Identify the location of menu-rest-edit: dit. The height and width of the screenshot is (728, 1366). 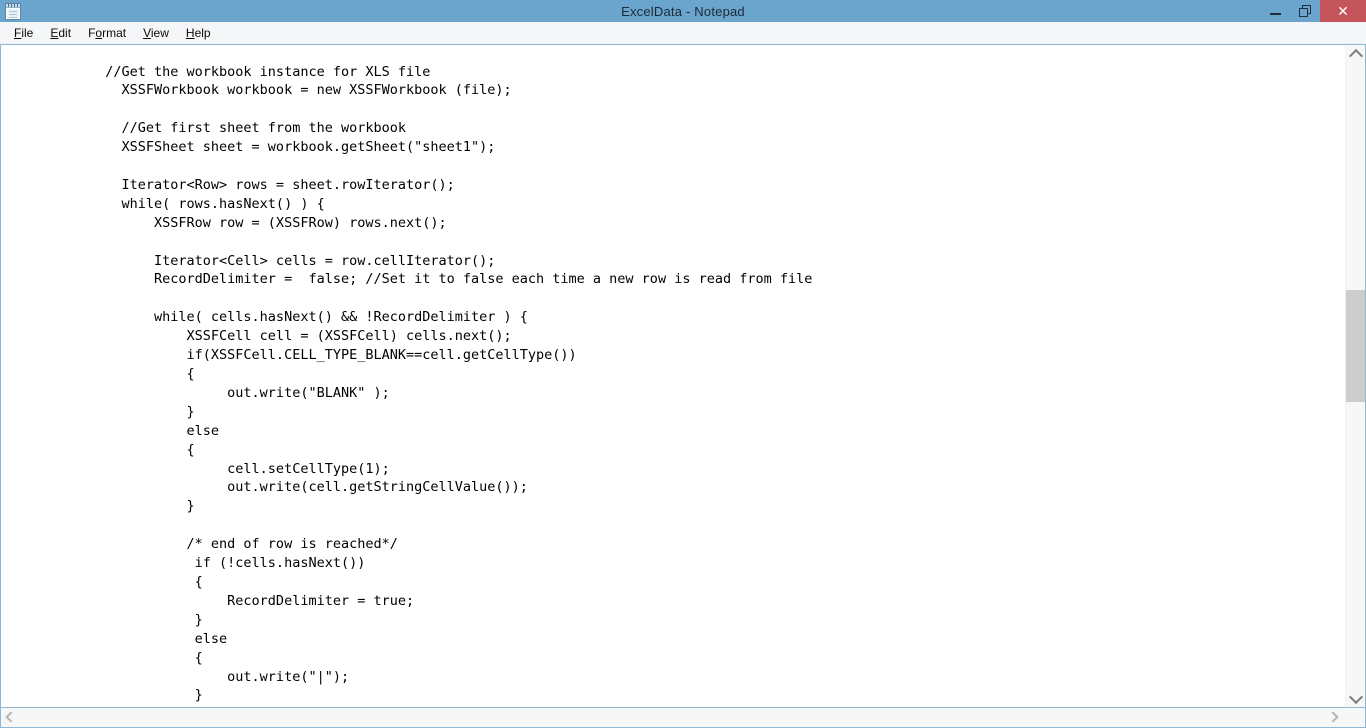
(65, 32).